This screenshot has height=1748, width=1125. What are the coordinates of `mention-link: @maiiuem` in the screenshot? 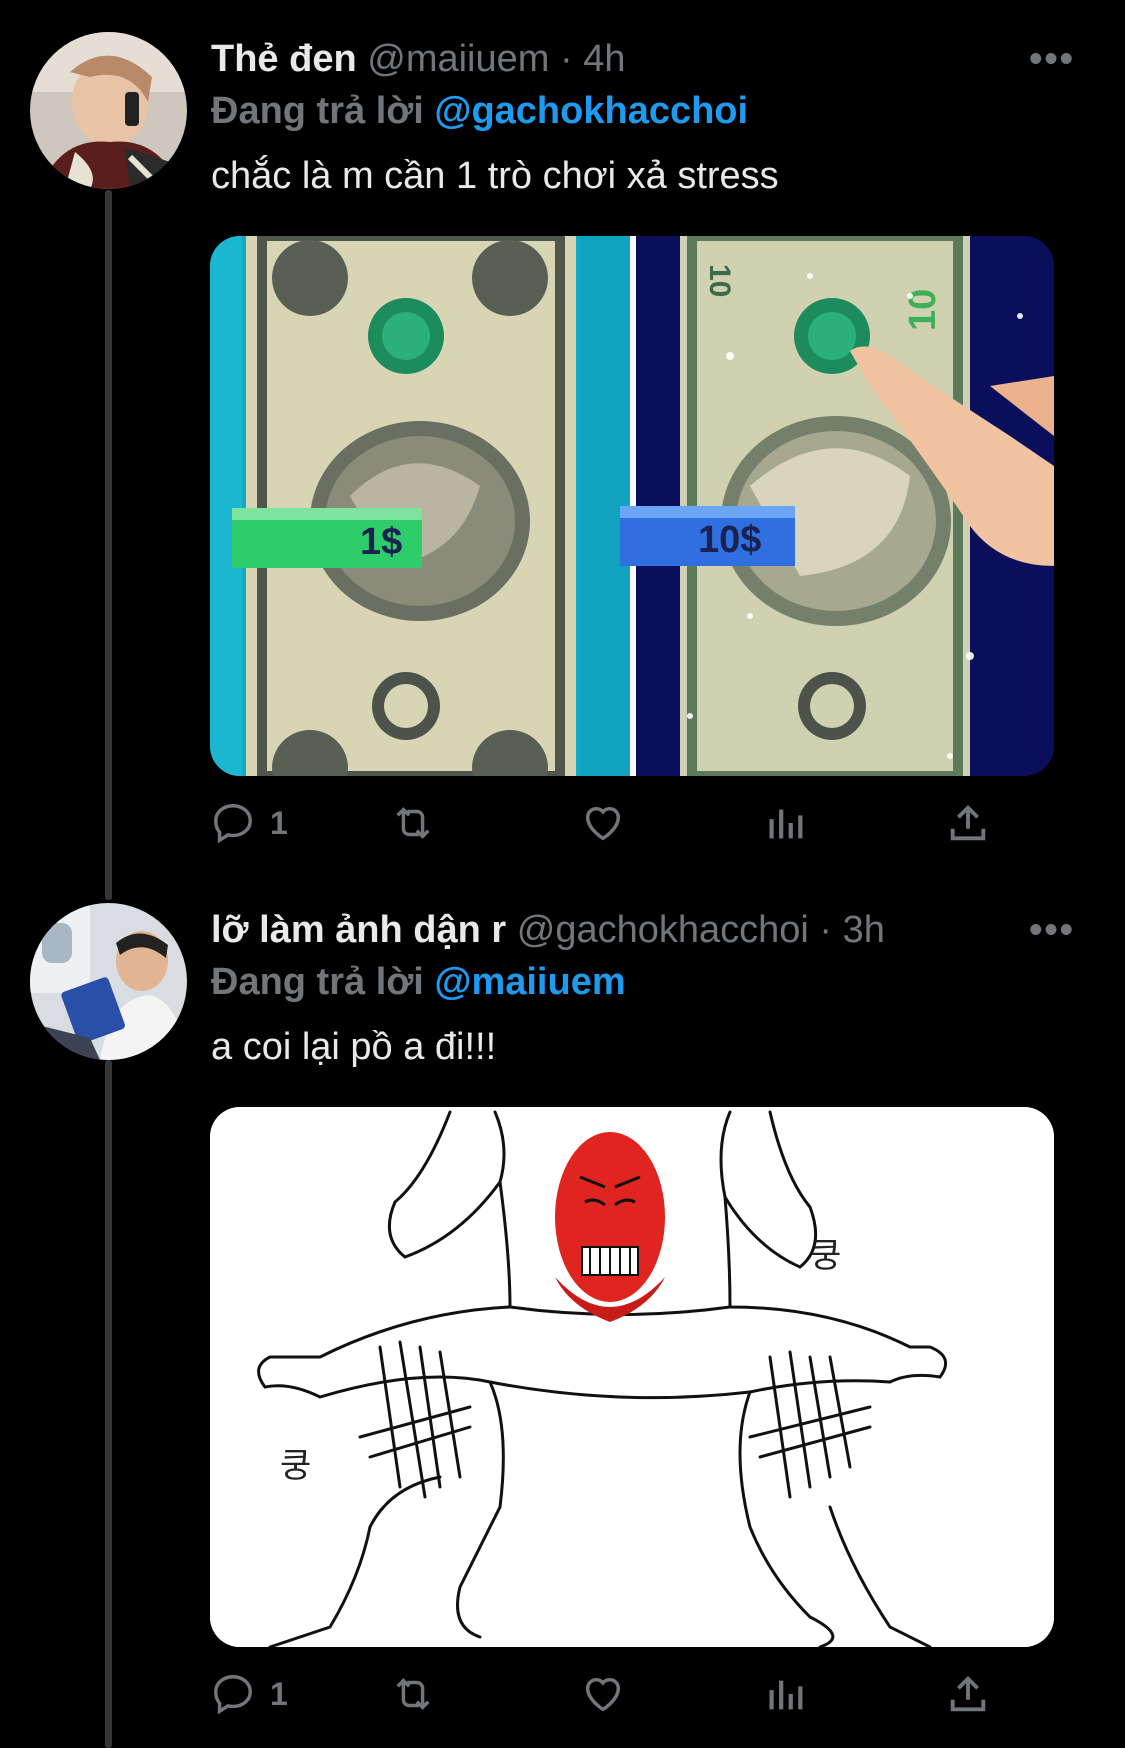 It's located at (529, 982).